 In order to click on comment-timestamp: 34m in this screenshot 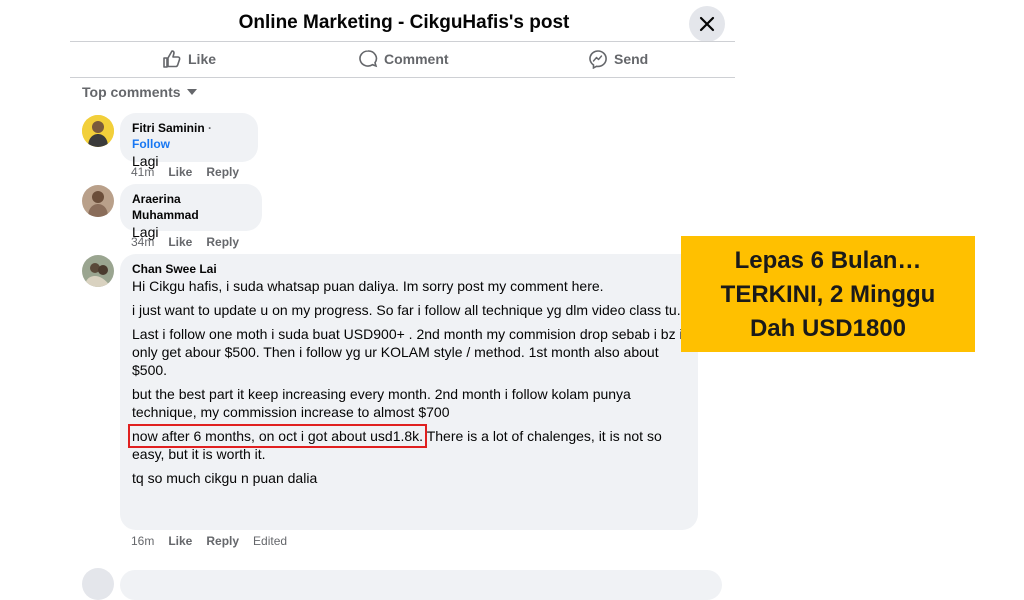, I will do `click(142, 242)`.